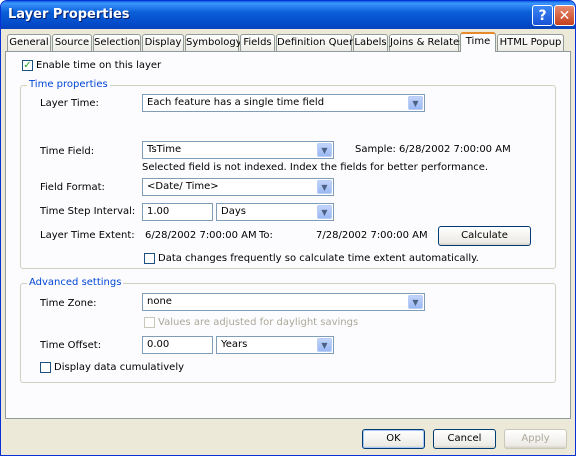 The height and width of the screenshot is (456, 576). What do you see at coordinates (213, 42) in the screenshot?
I see `tab-symbology: Symbology` at bounding box center [213, 42].